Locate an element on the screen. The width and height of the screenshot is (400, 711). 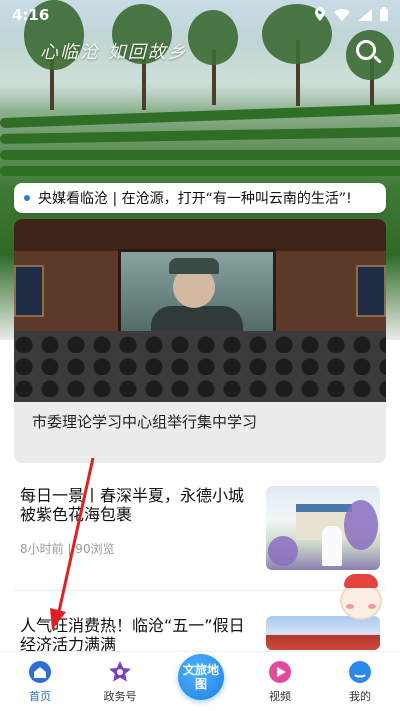
list-item: 每日一景丨春深半夏，永德小城被紫色花海包裹 8小时前 | 90浏览 is located at coordinates (200, 528).